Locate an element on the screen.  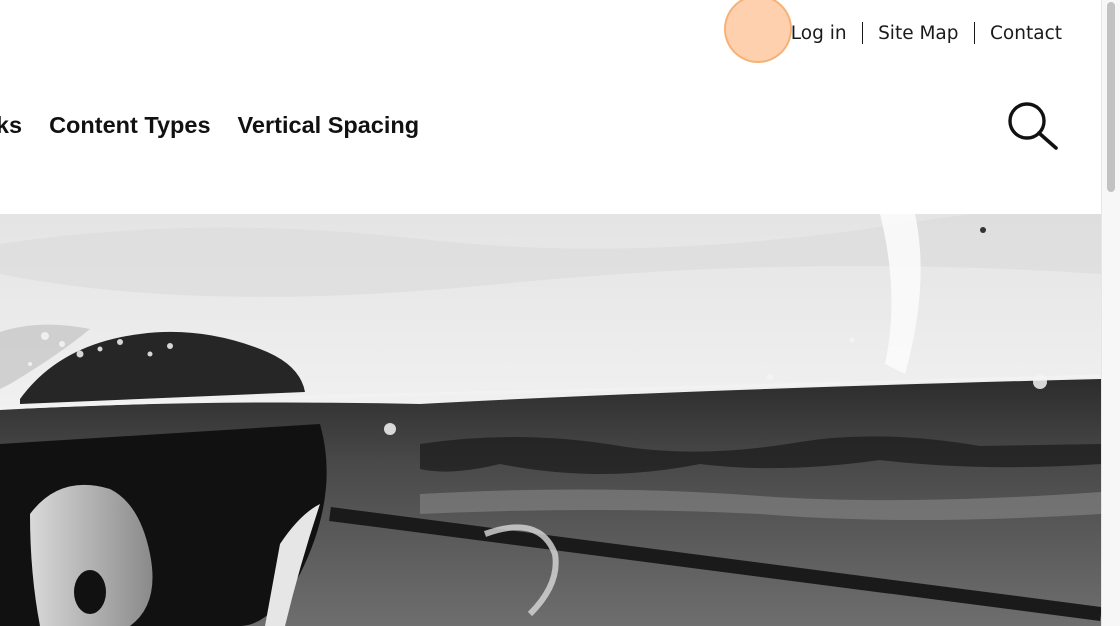
main-nav-item-content-types: Content Types is located at coordinates (129, 125).